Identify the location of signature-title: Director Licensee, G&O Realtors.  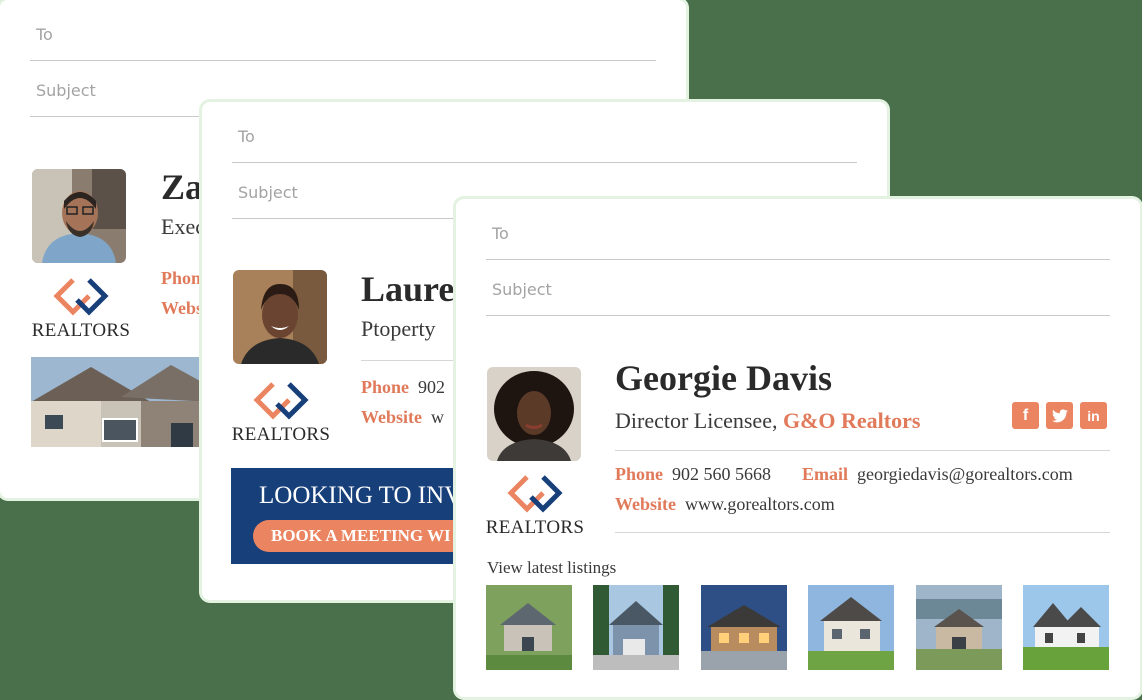
(767, 421).